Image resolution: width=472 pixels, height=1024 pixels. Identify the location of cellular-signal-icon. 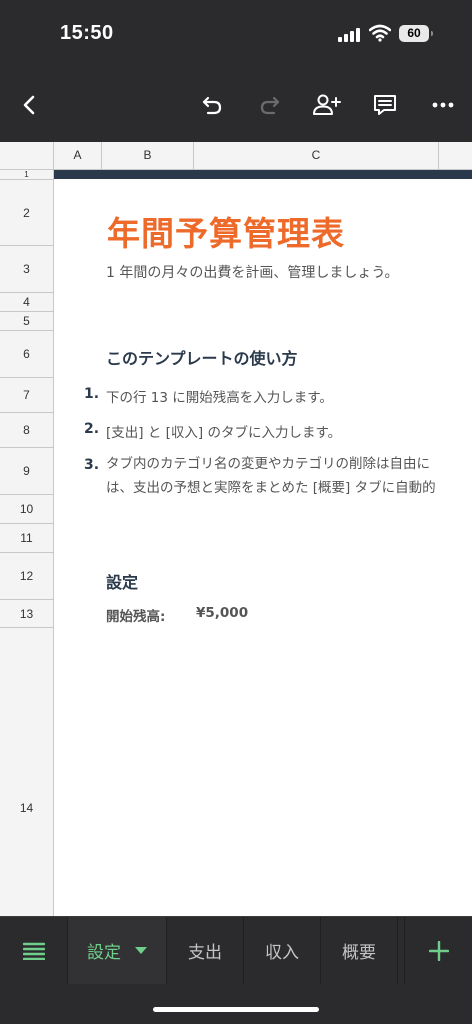
(350, 34).